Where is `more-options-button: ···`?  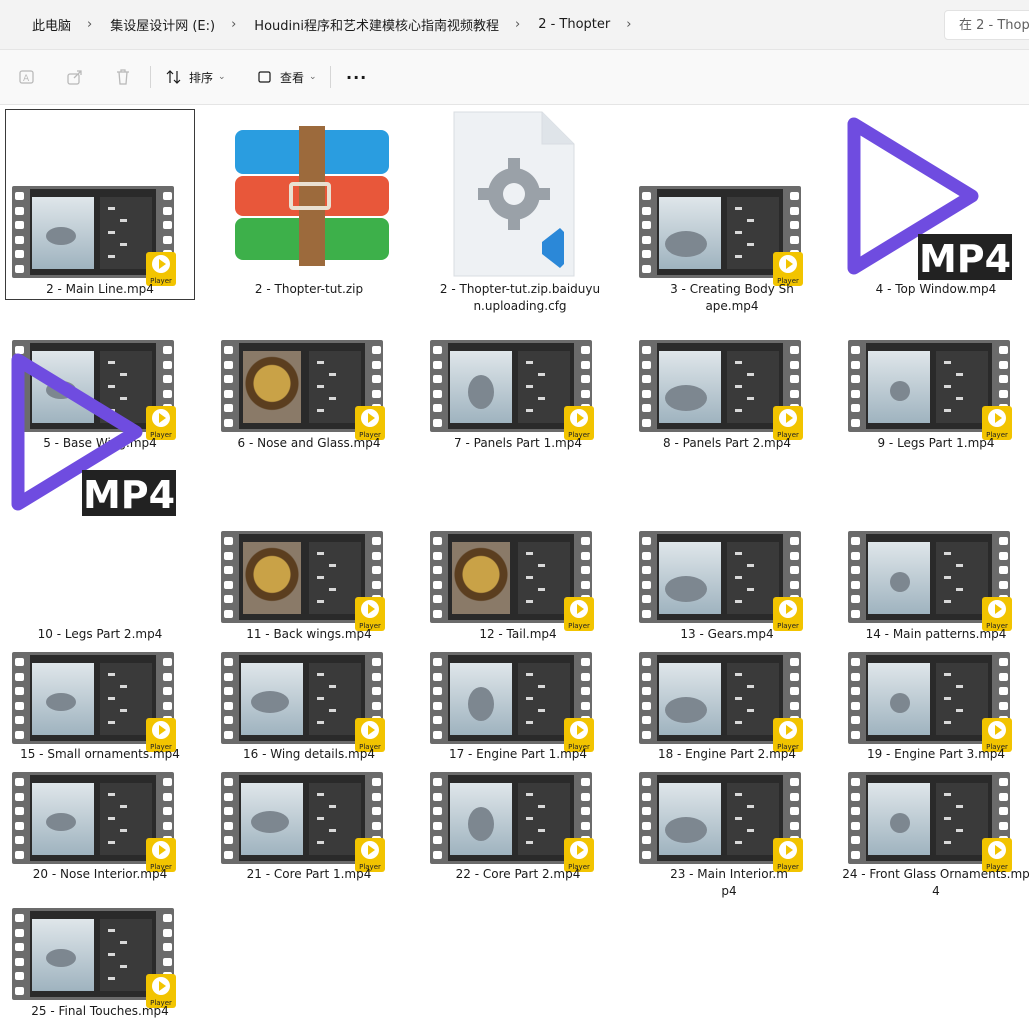 more-options-button: ··· is located at coordinates (356, 77).